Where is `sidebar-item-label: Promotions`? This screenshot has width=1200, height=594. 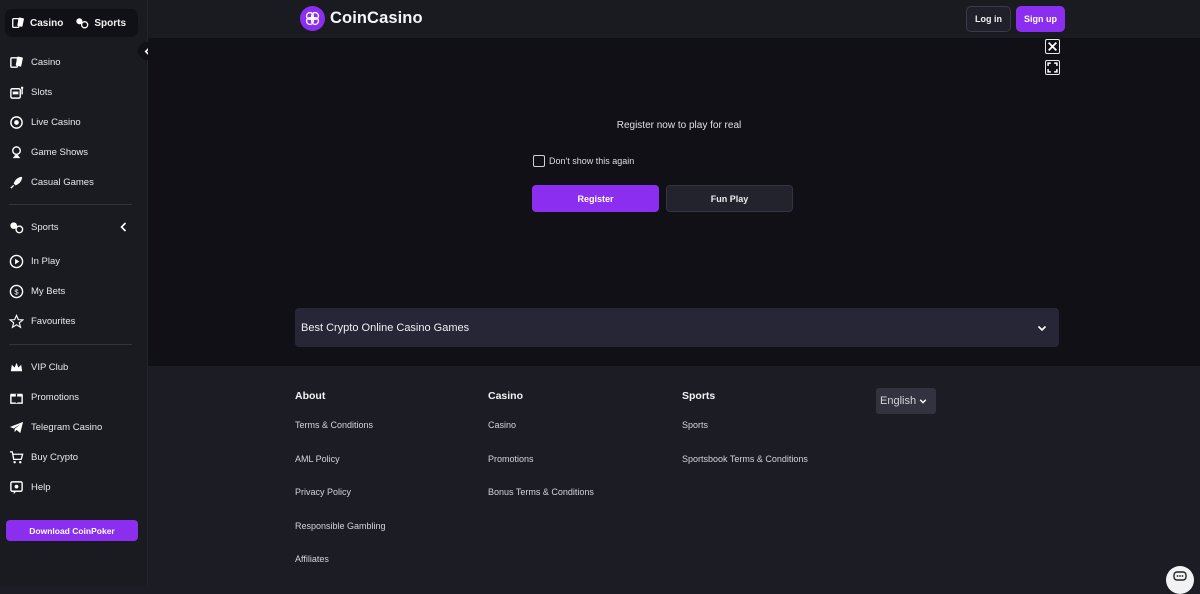 sidebar-item-label: Promotions is located at coordinates (55, 397).